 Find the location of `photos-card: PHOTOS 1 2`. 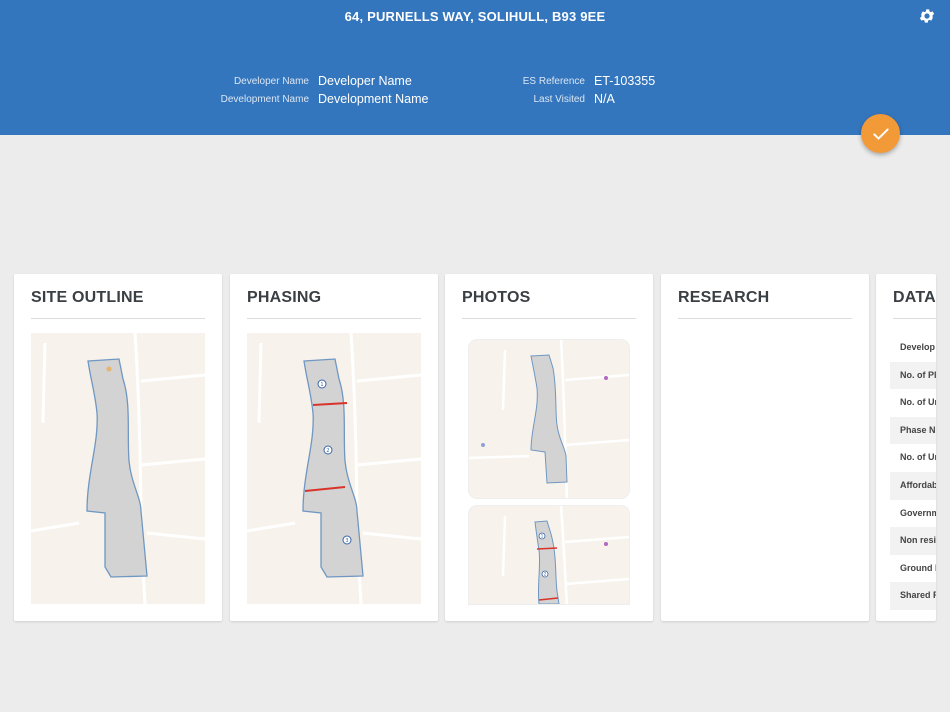

photos-card: PHOTOS 1 2 is located at coordinates (549, 447).